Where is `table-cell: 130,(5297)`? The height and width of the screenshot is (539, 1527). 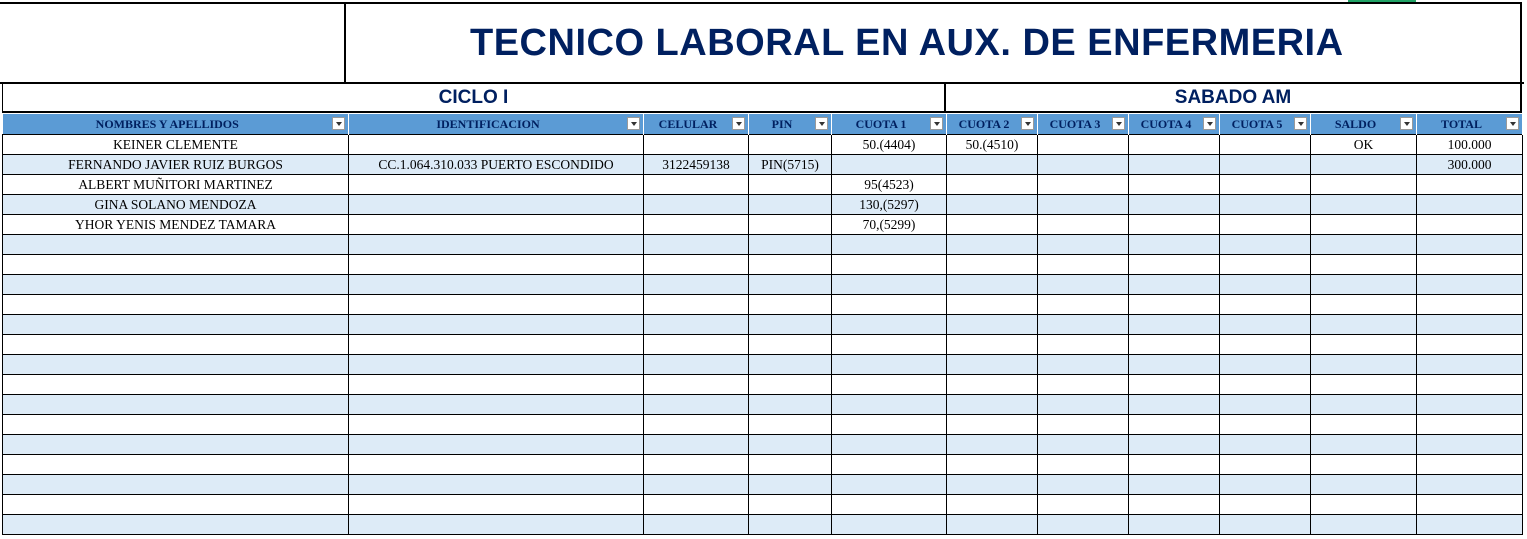 table-cell: 130,(5297) is located at coordinates (889, 204).